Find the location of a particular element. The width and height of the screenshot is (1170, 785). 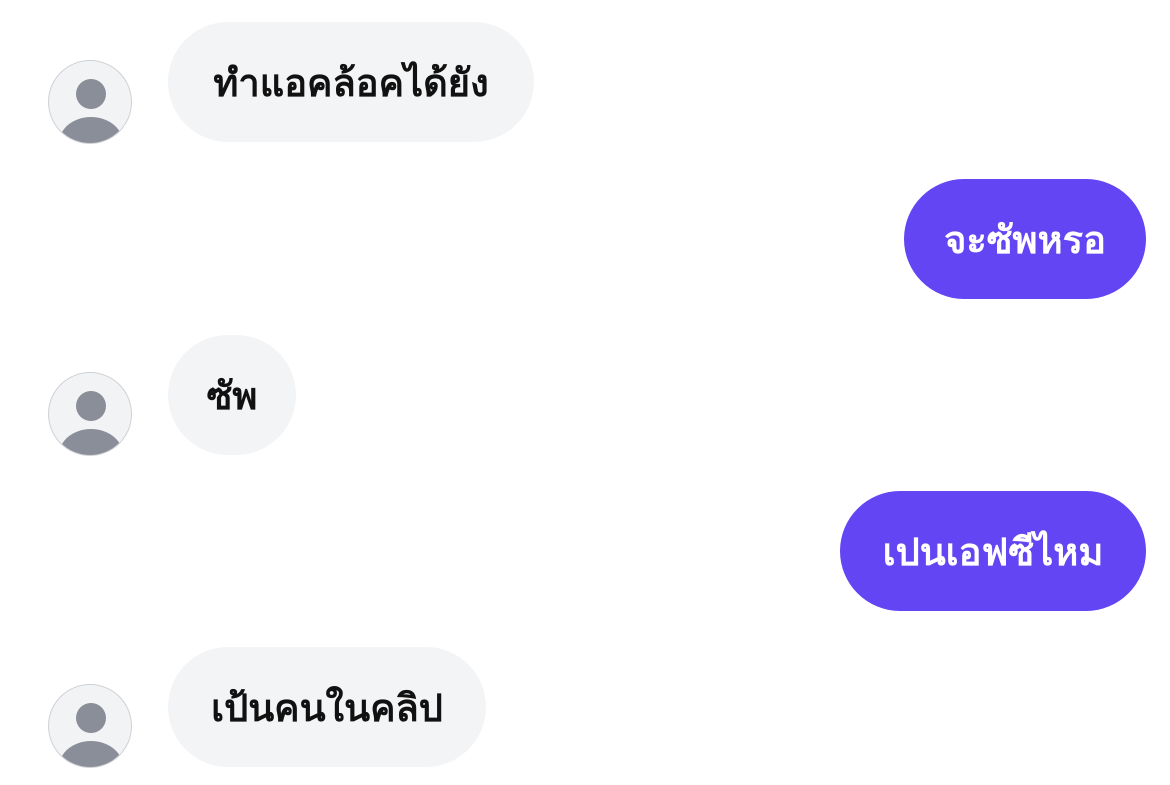

message-bubble-incoming: ทำแอคล้อคได้ยัง is located at coordinates (351, 82).